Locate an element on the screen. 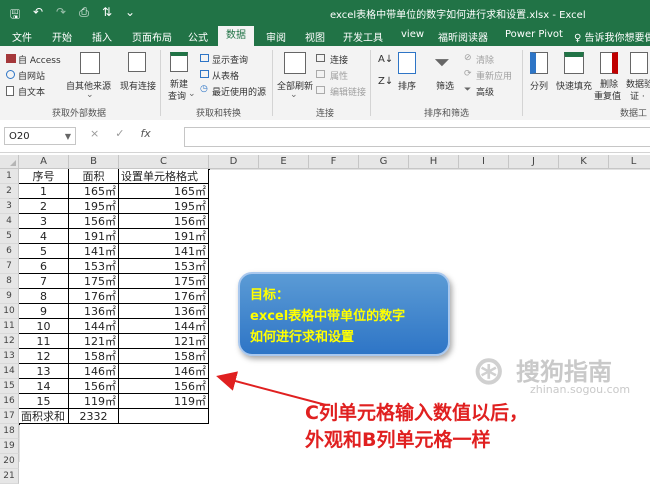  annotation-arrow is located at coordinates (271, 388).